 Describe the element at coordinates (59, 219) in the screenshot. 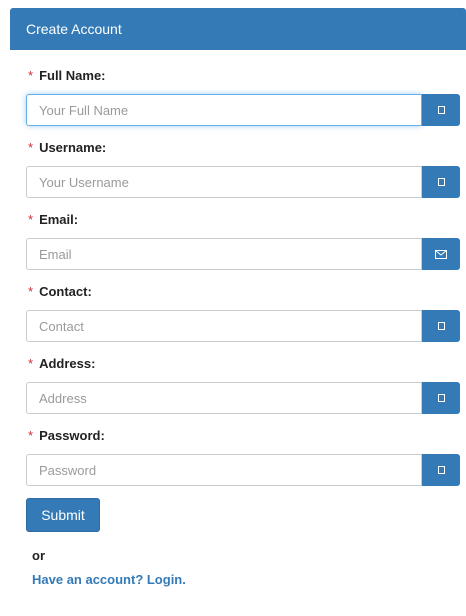

I see `email-label: Email:` at that location.